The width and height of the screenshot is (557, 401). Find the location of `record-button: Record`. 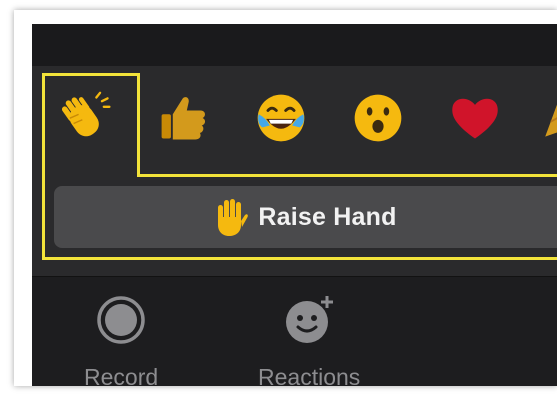

record-button: Record is located at coordinates (121, 340).